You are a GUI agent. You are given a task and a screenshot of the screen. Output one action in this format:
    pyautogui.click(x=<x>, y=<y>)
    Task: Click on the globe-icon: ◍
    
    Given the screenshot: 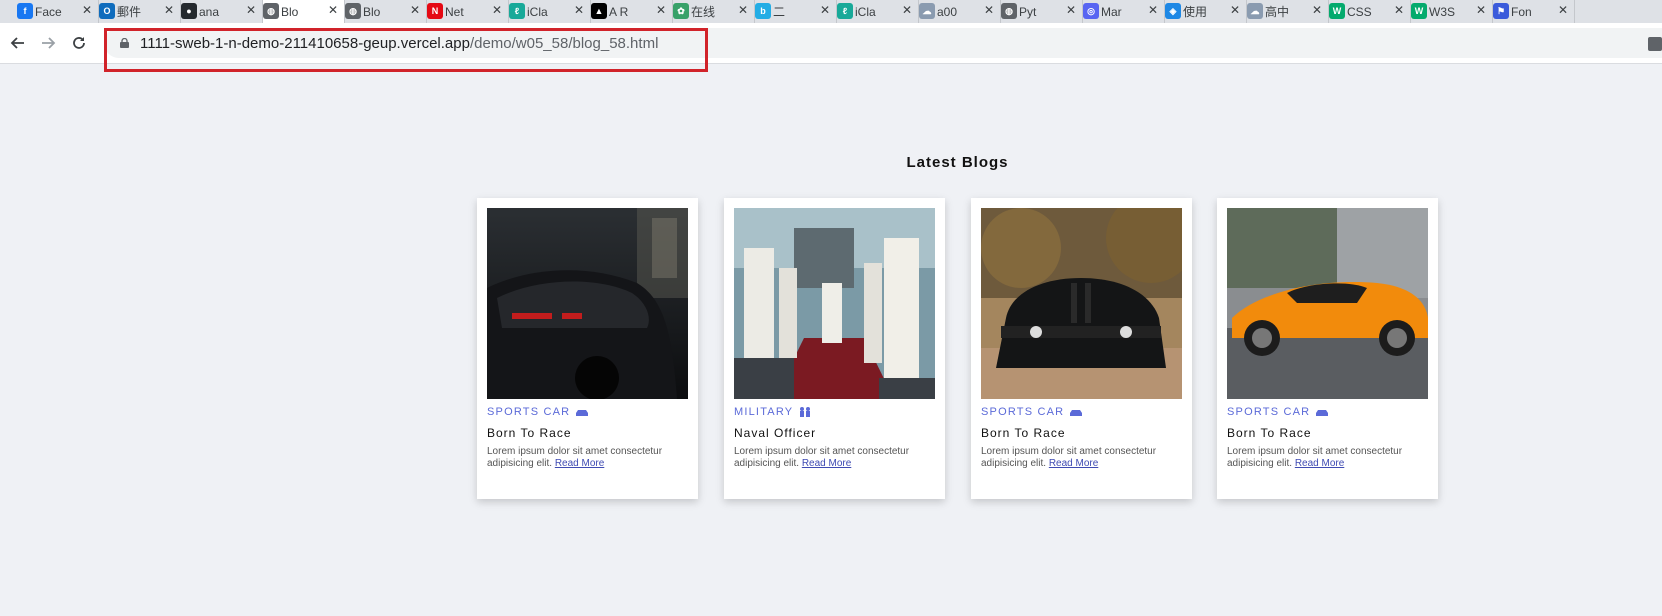 What is the action you would take?
    pyautogui.click(x=271, y=11)
    